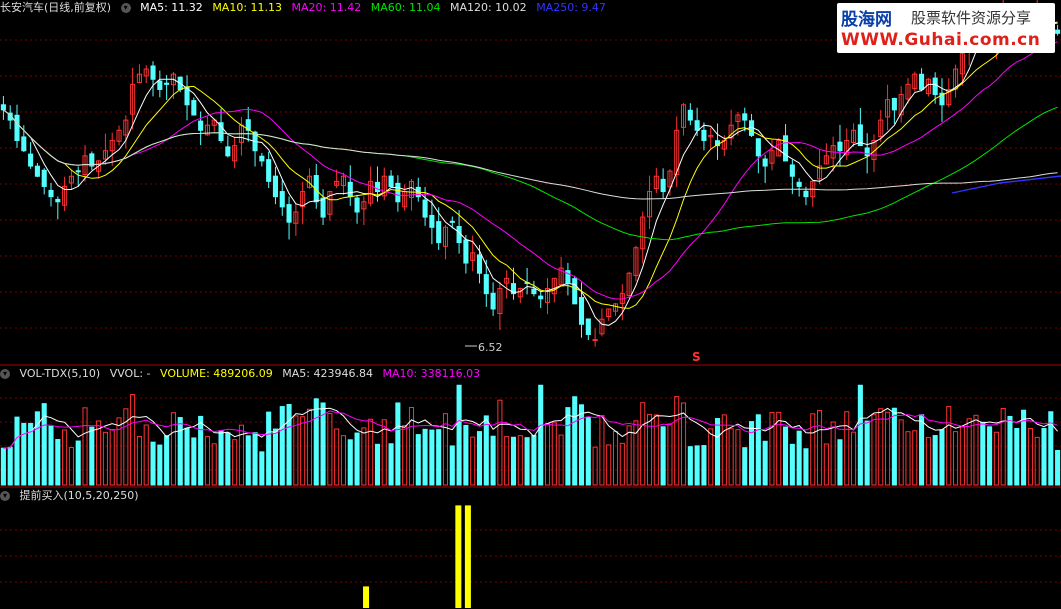 This screenshot has height=609, width=1061. What do you see at coordinates (431, 373) in the screenshot?
I see `volume-ma10-value: MA10: 338116.03` at bounding box center [431, 373].